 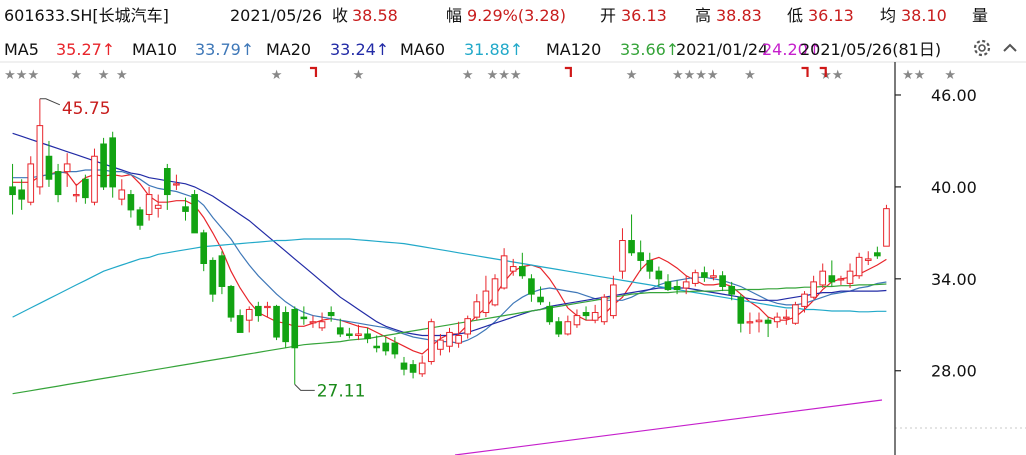 I want to click on ma20-label: MA20, so click(x=288, y=49).